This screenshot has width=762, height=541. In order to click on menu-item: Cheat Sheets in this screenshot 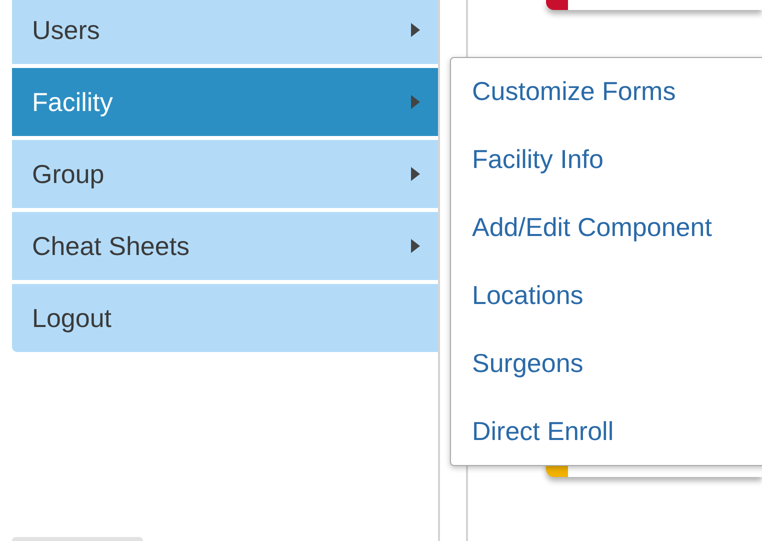, I will do `click(225, 246)`.